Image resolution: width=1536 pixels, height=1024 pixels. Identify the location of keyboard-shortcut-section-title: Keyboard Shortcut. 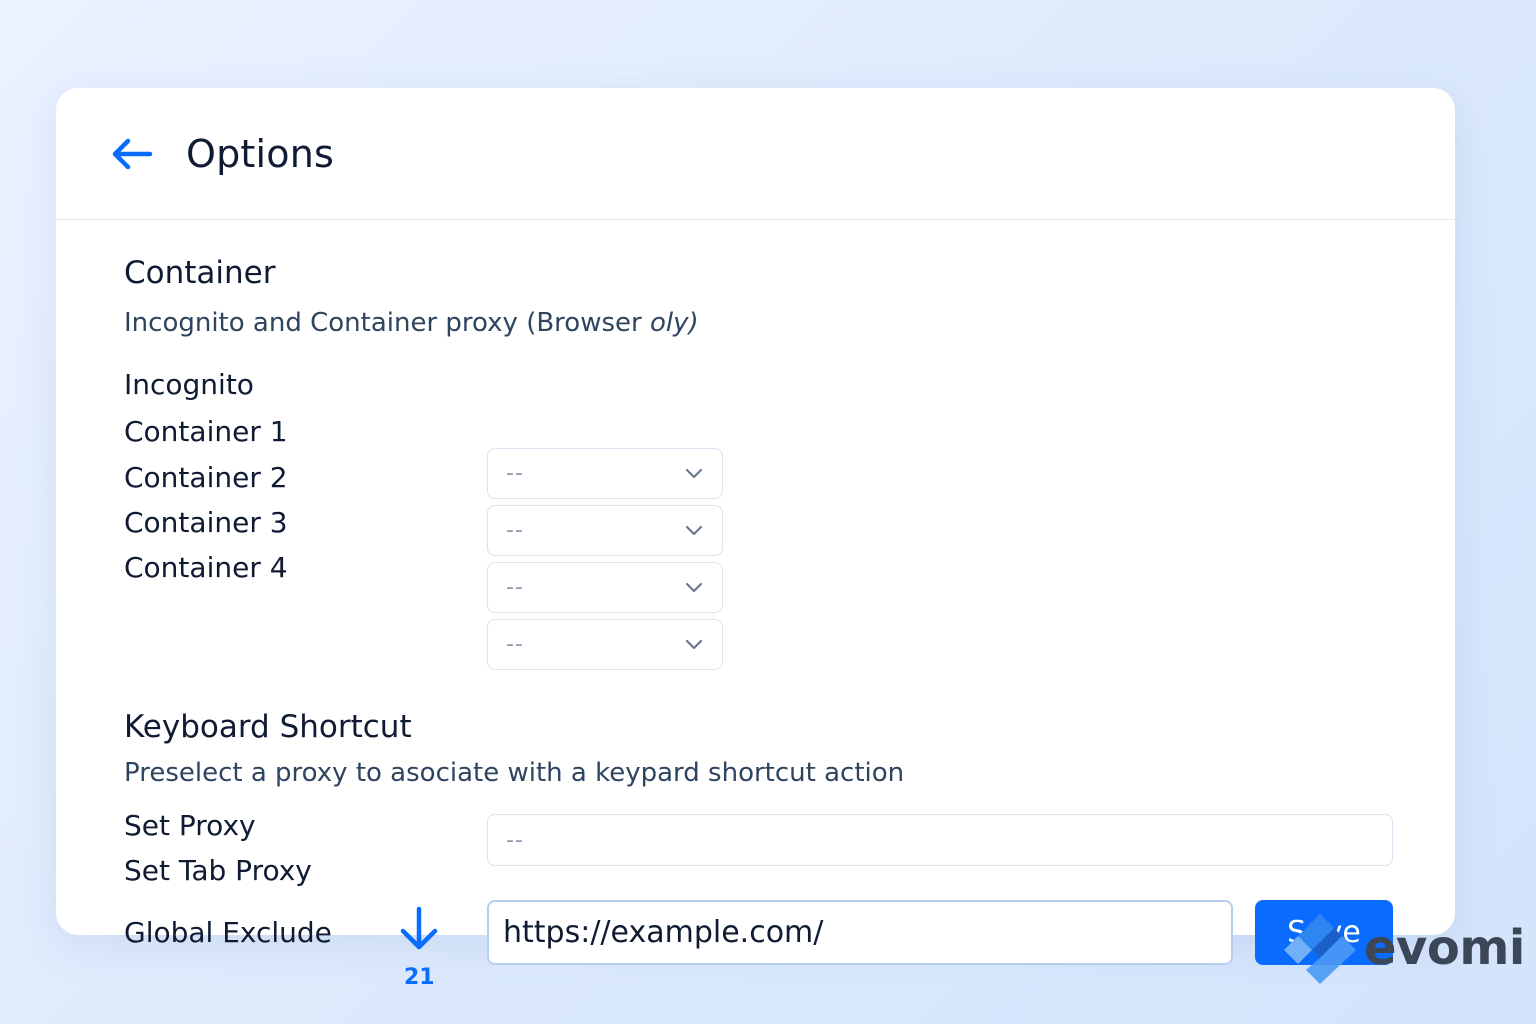
(268, 727).